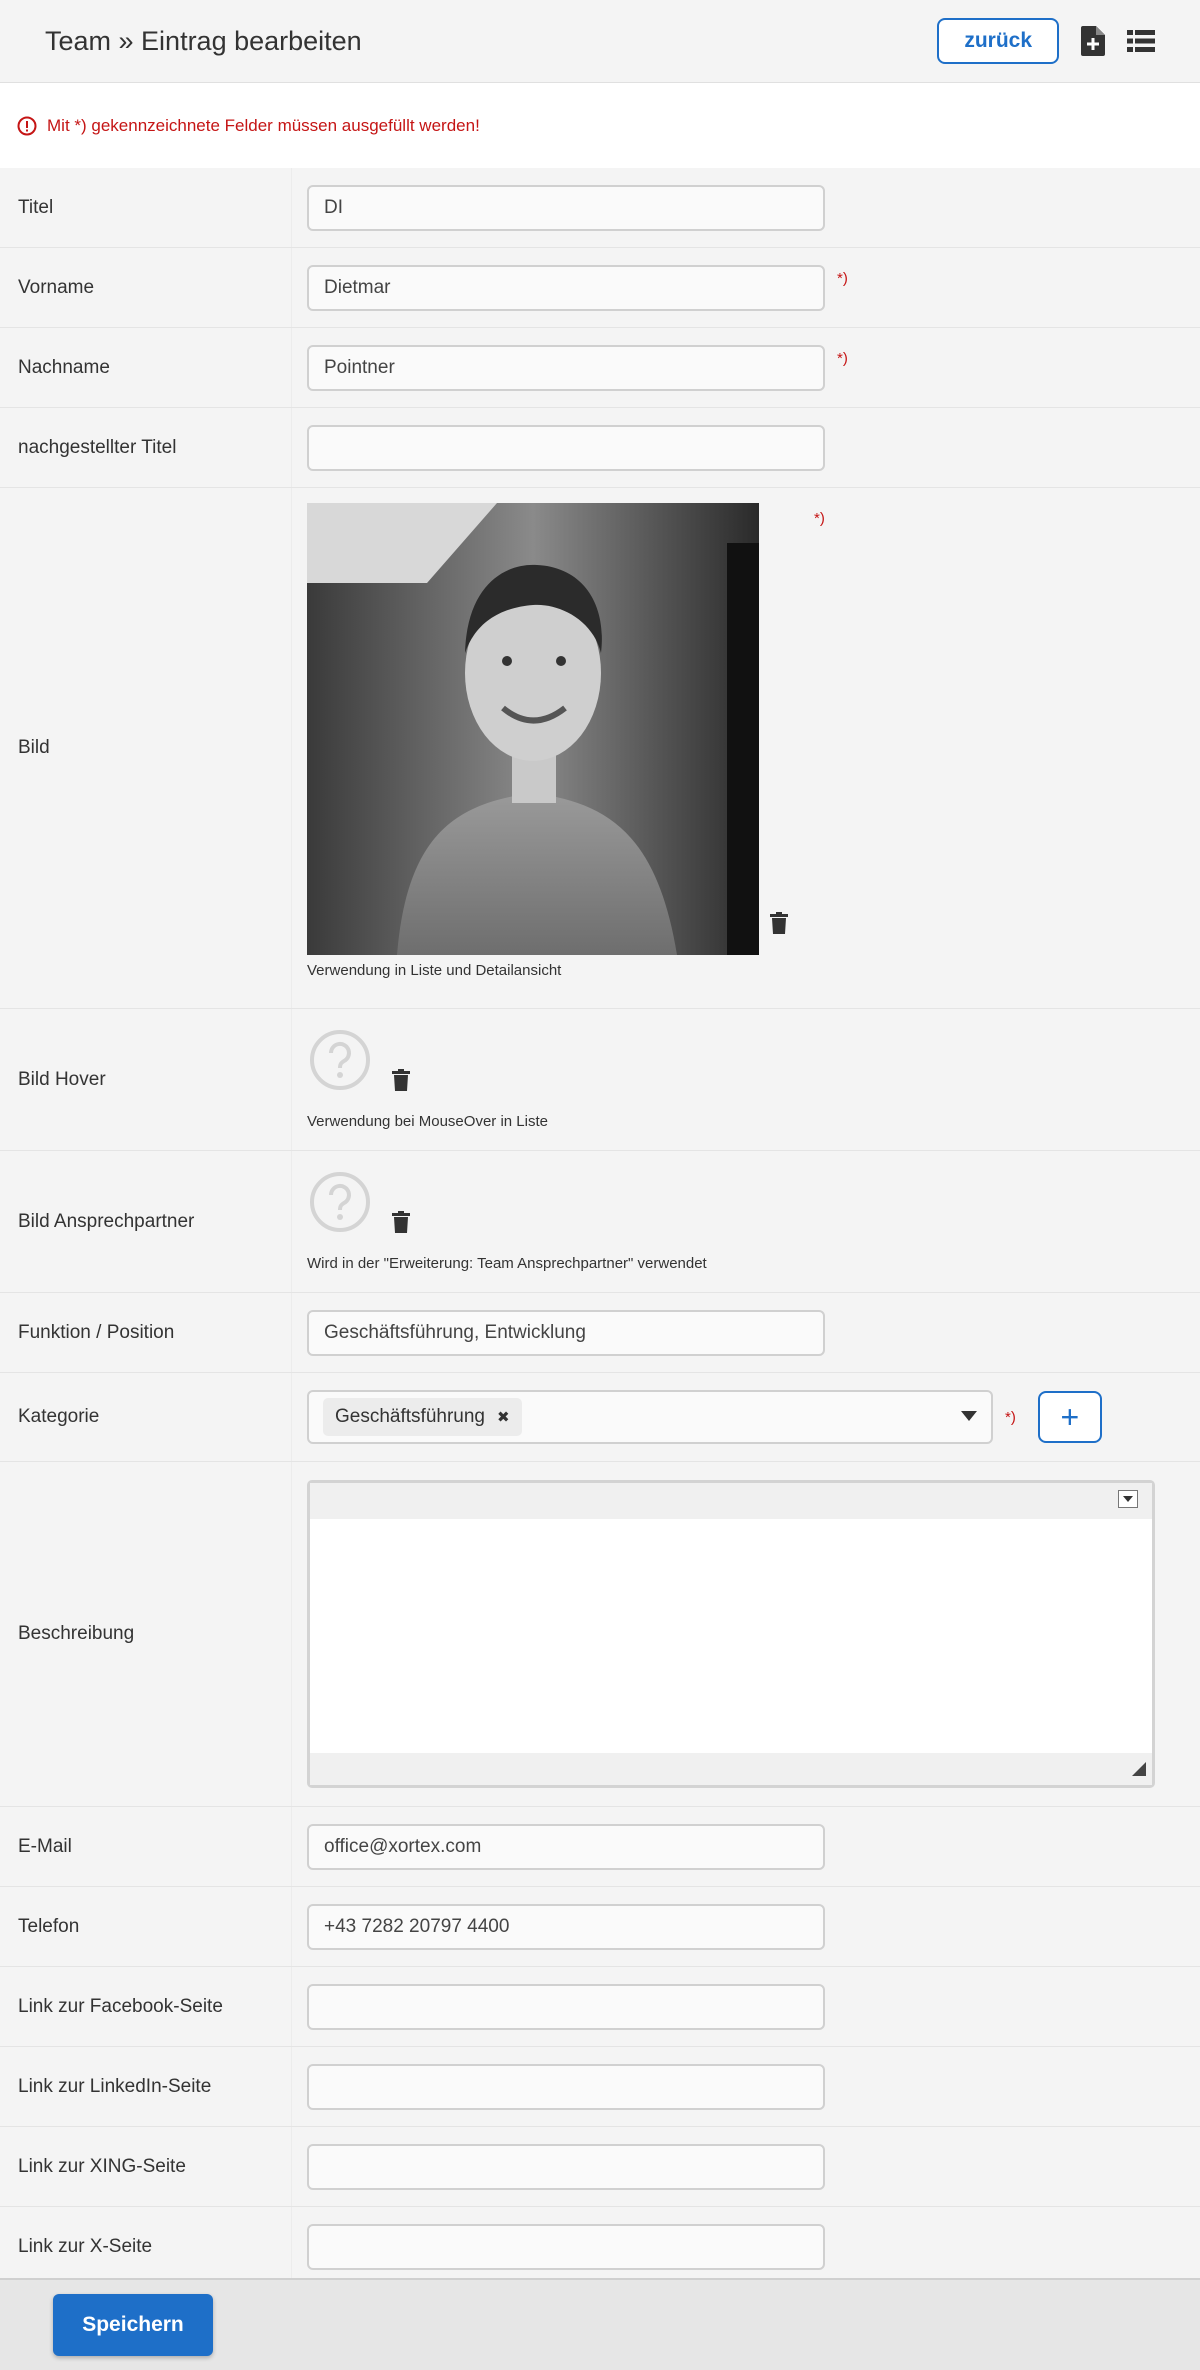  Describe the element at coordinates (566, 2006) in the screenshot. I see `facebook-input` at that location.